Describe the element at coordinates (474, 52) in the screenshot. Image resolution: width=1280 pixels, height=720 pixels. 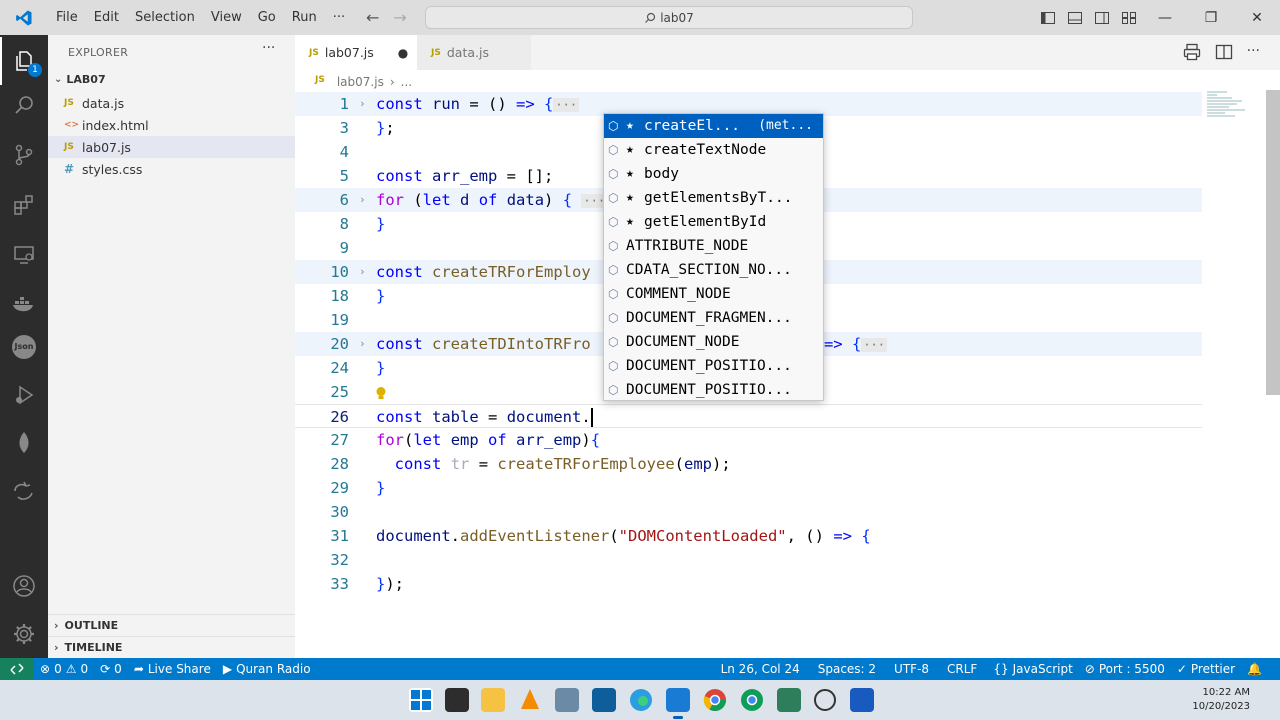
I see `tab-data-js: JS data.js` at that location.